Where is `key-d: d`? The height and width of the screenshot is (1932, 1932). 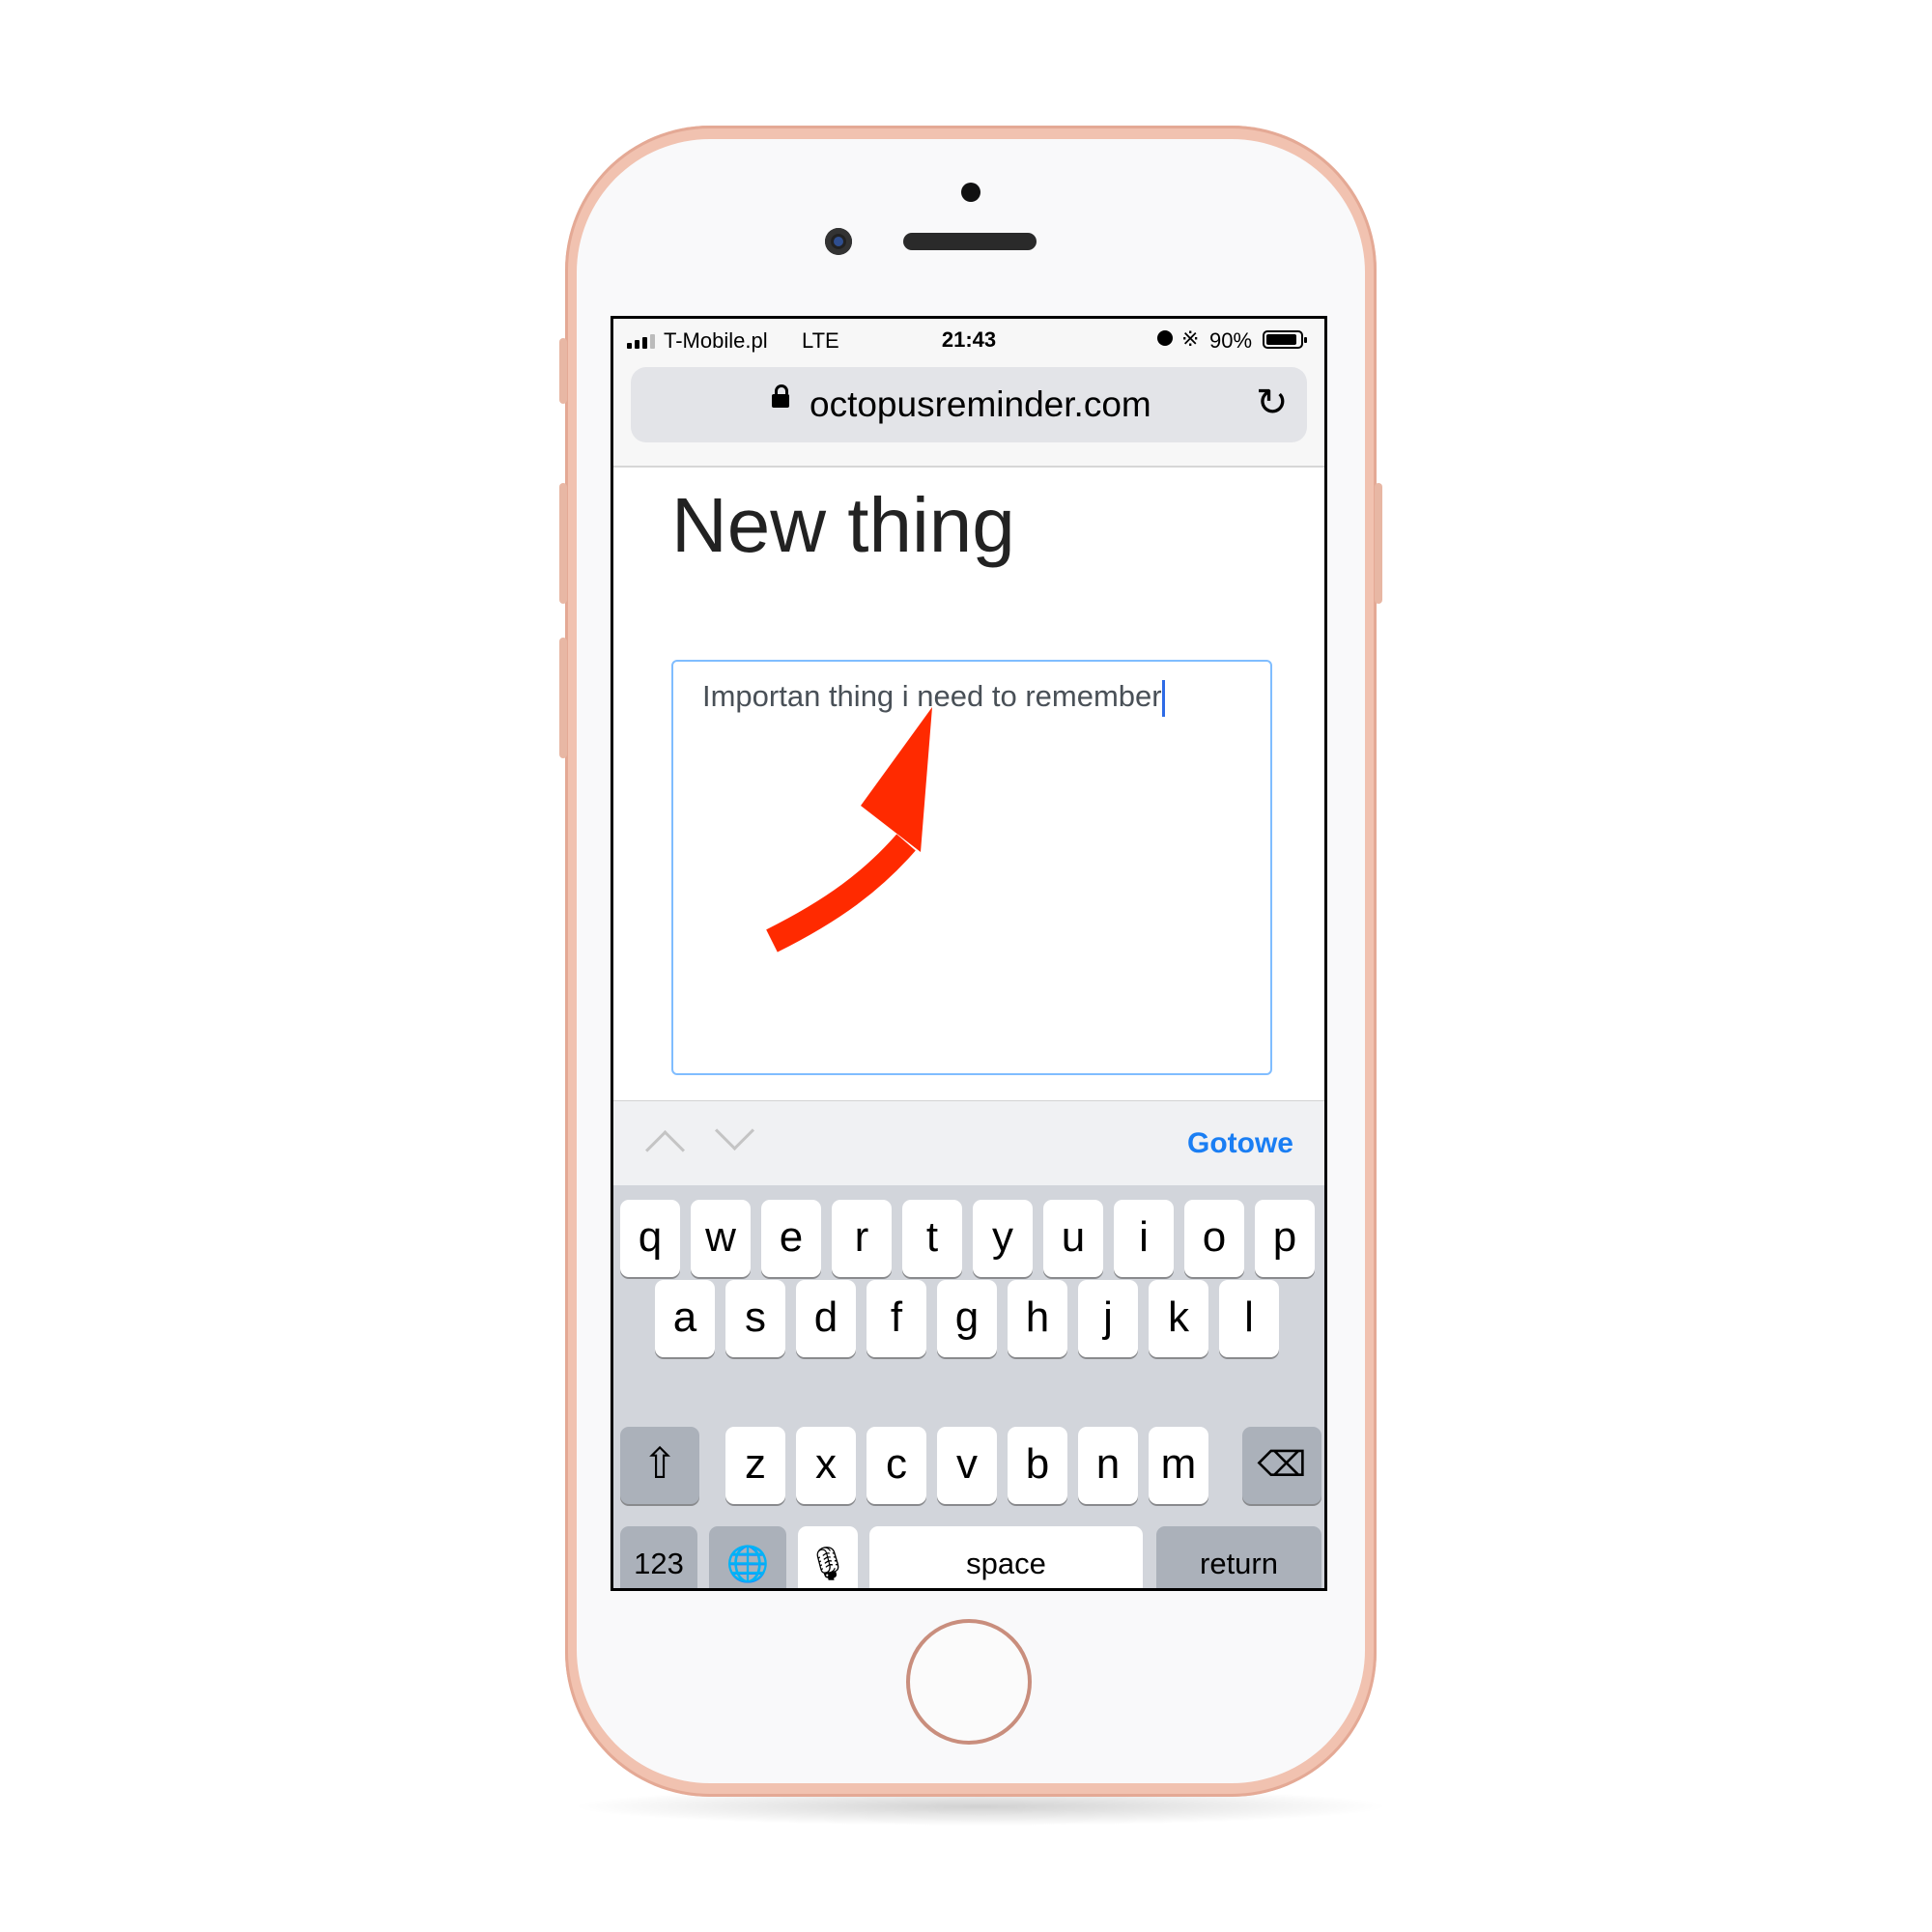 key-d: d is located at coordinates (826, 1318).